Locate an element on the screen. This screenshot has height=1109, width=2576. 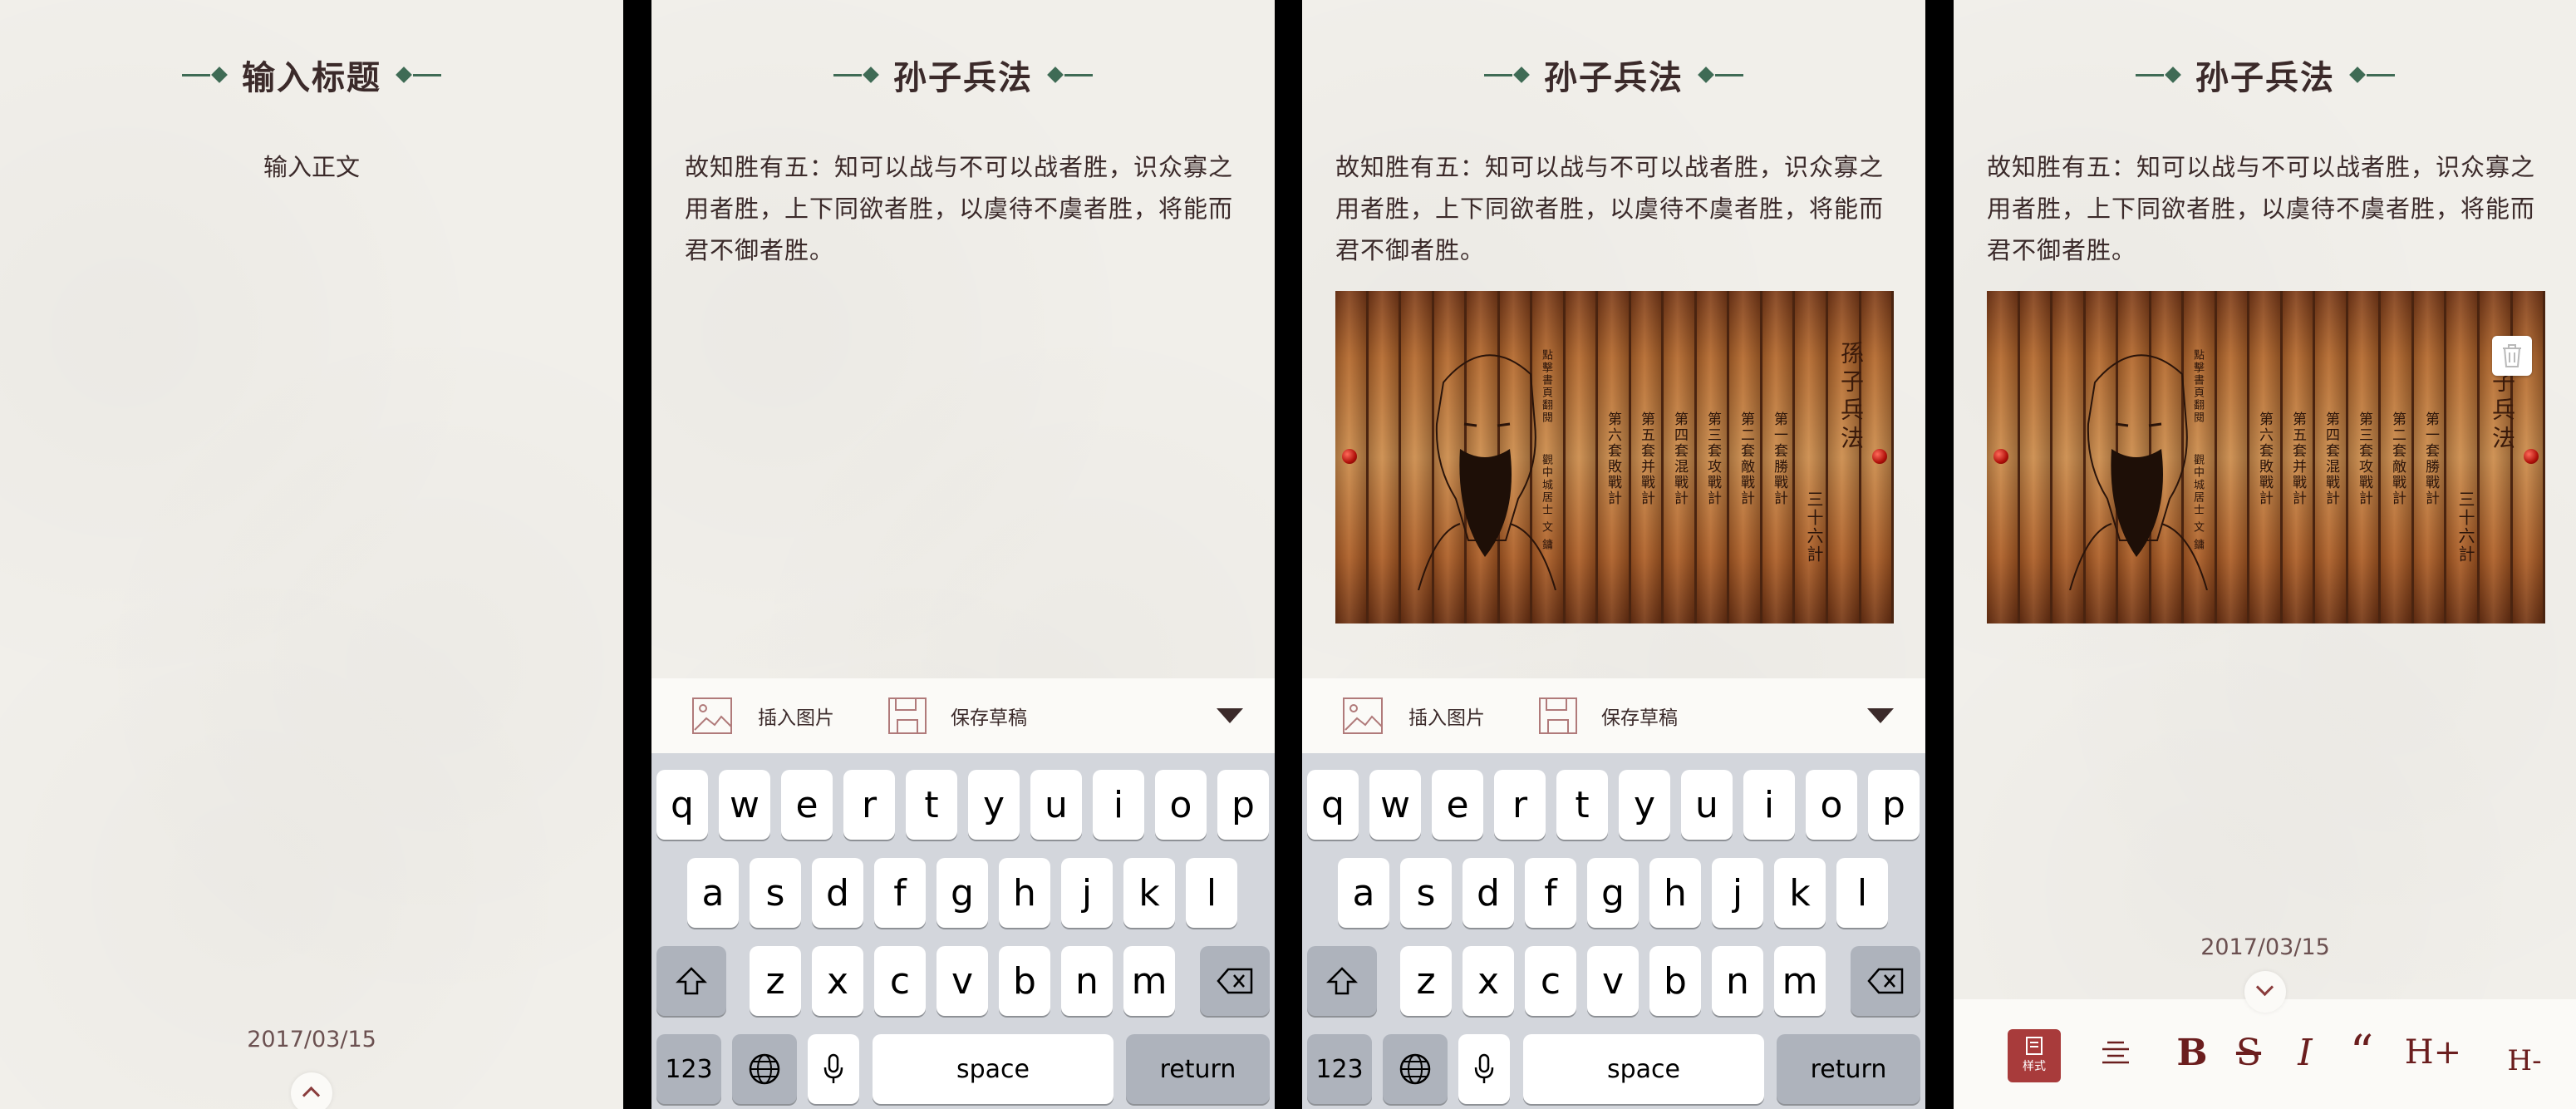
body-input: 输入正文 is located at coordinates (311, 165).